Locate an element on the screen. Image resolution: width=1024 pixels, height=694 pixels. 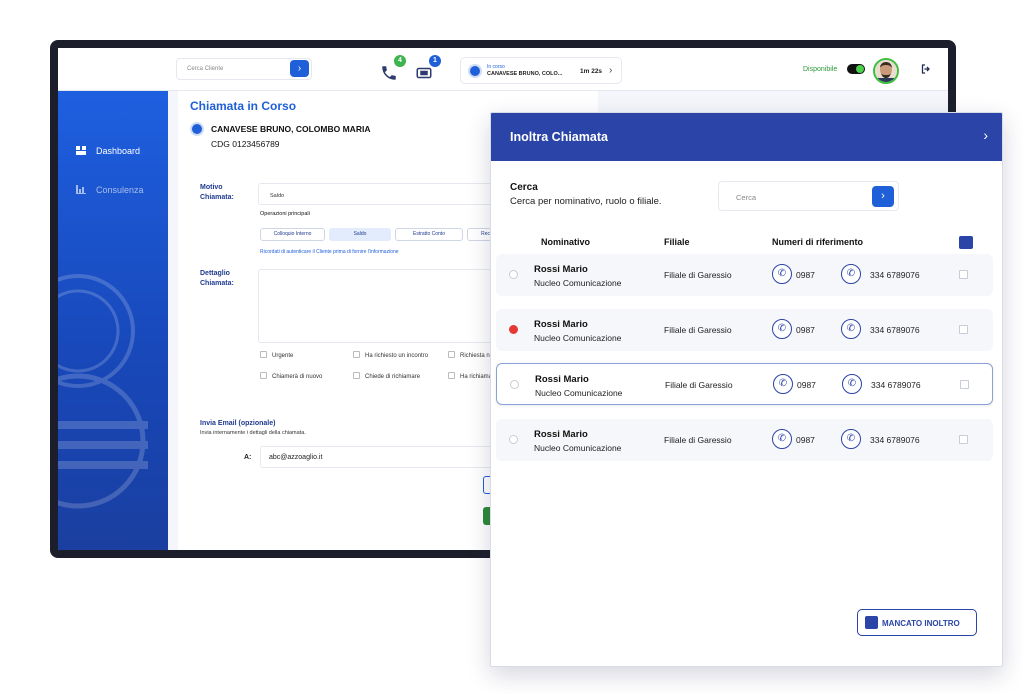
phone-icon is located at coordinates (389, 73).